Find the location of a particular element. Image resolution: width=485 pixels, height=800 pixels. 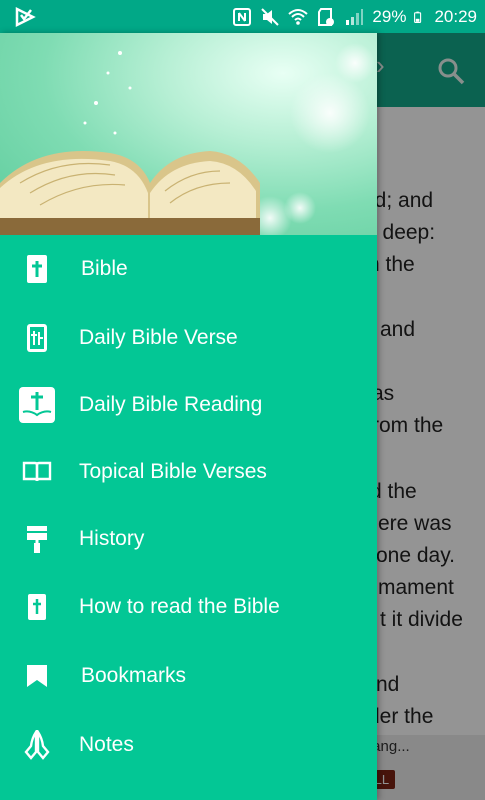

menu-item-label: Daily Bible Reading is located at coordinates (171, 404).